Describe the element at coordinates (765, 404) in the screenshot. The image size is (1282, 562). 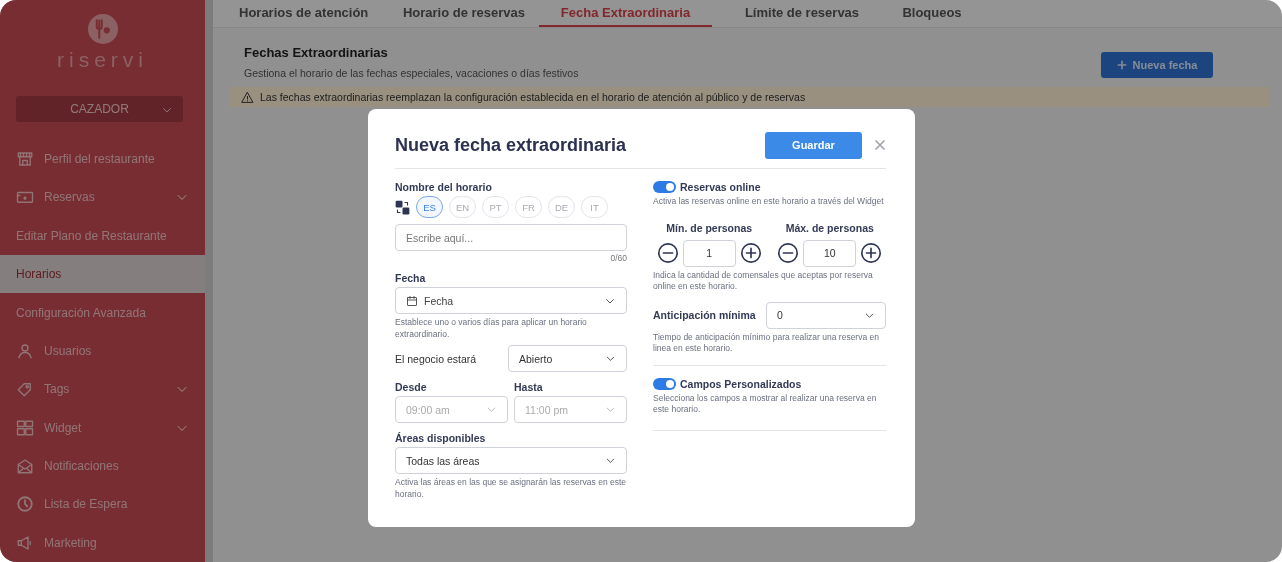
I see `hint-text: Selecciona los campos a mostrar al realizar una reserva en este horario.` at that location.